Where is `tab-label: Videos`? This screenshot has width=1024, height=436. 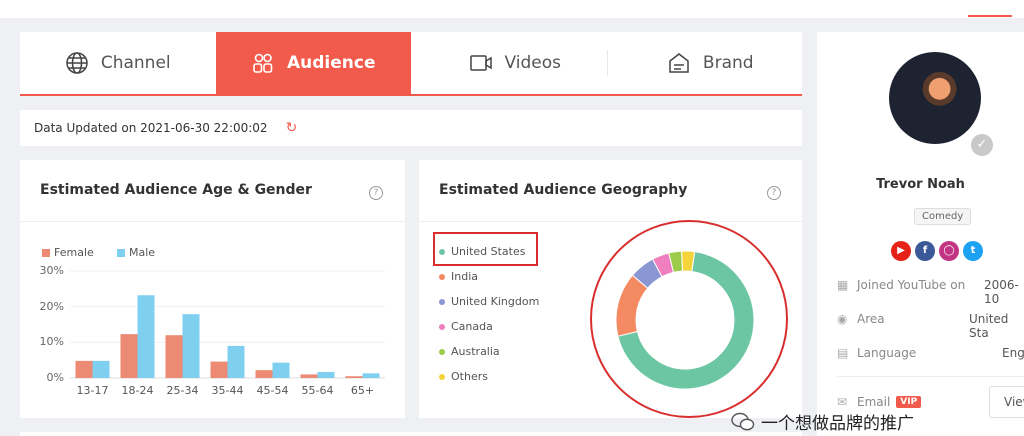 tab-label: Videos is located at coordinates (533, 63).